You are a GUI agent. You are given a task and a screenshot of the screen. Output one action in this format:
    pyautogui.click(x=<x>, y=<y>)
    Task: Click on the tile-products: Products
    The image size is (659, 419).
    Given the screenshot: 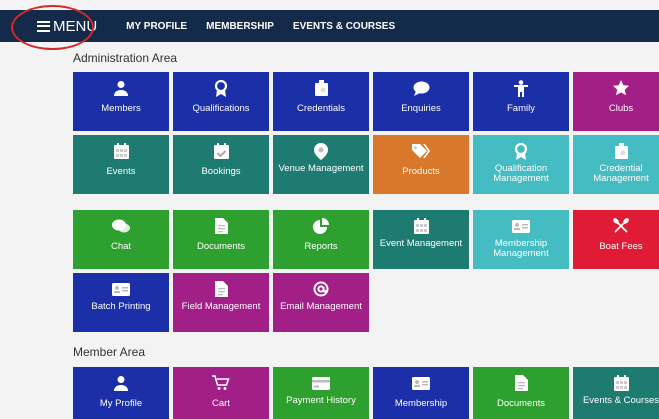 What is the action you would take?
    pyautogui.click(x=421, y=164)
    